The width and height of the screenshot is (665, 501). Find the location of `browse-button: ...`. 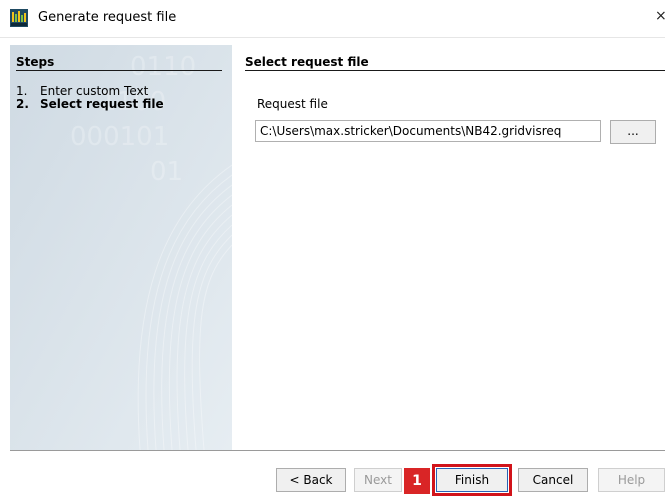

browse-button: ... is located at coordinates (633, 132).